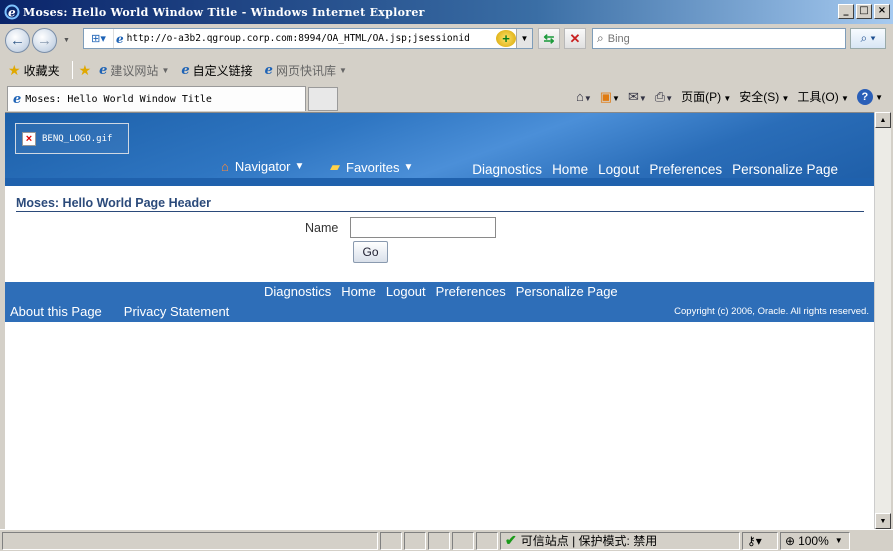  I want to click on page-icon: ⊞▾, so click(99, 38).